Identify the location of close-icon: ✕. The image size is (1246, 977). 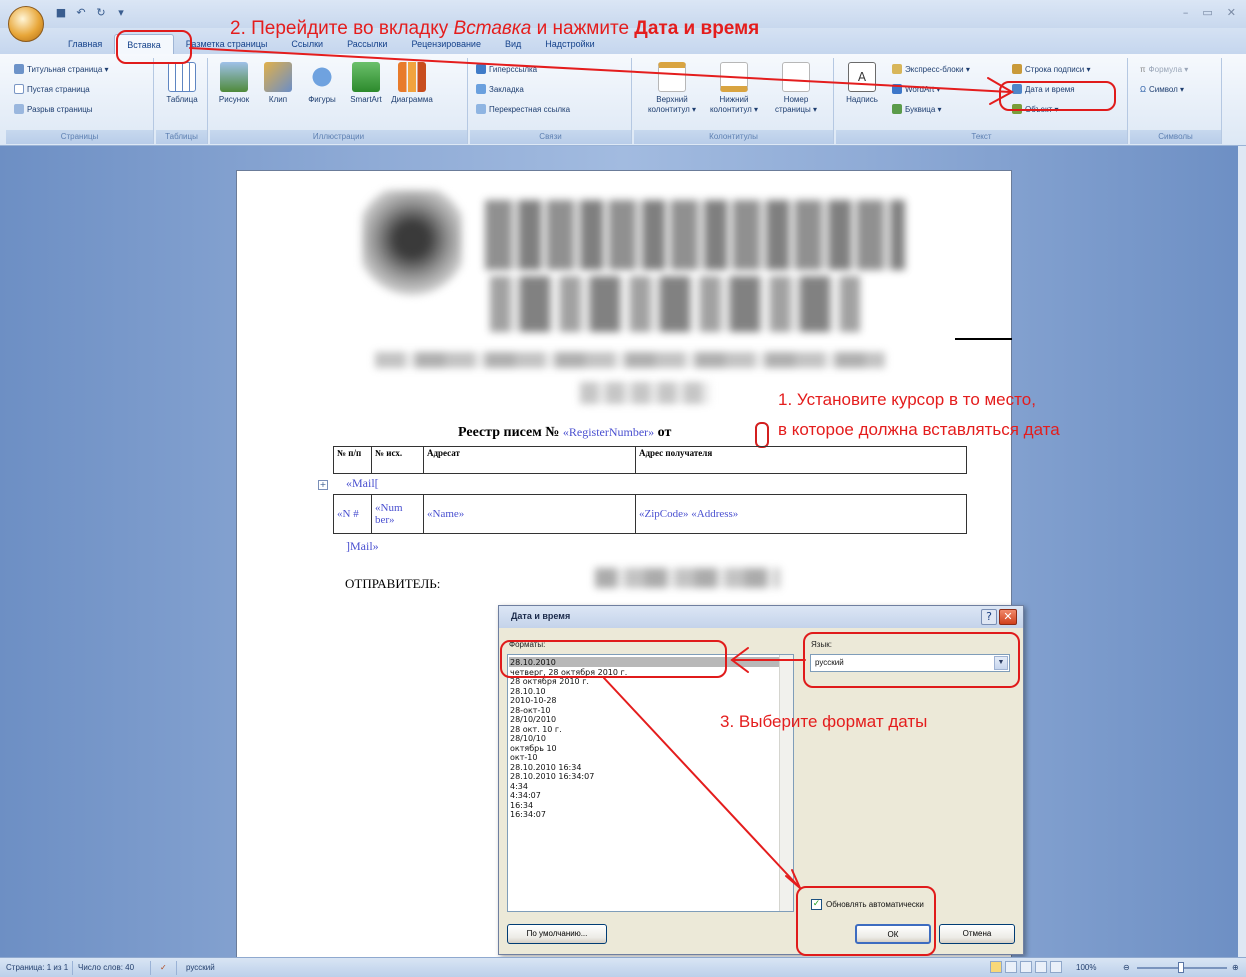
(1008, 617).